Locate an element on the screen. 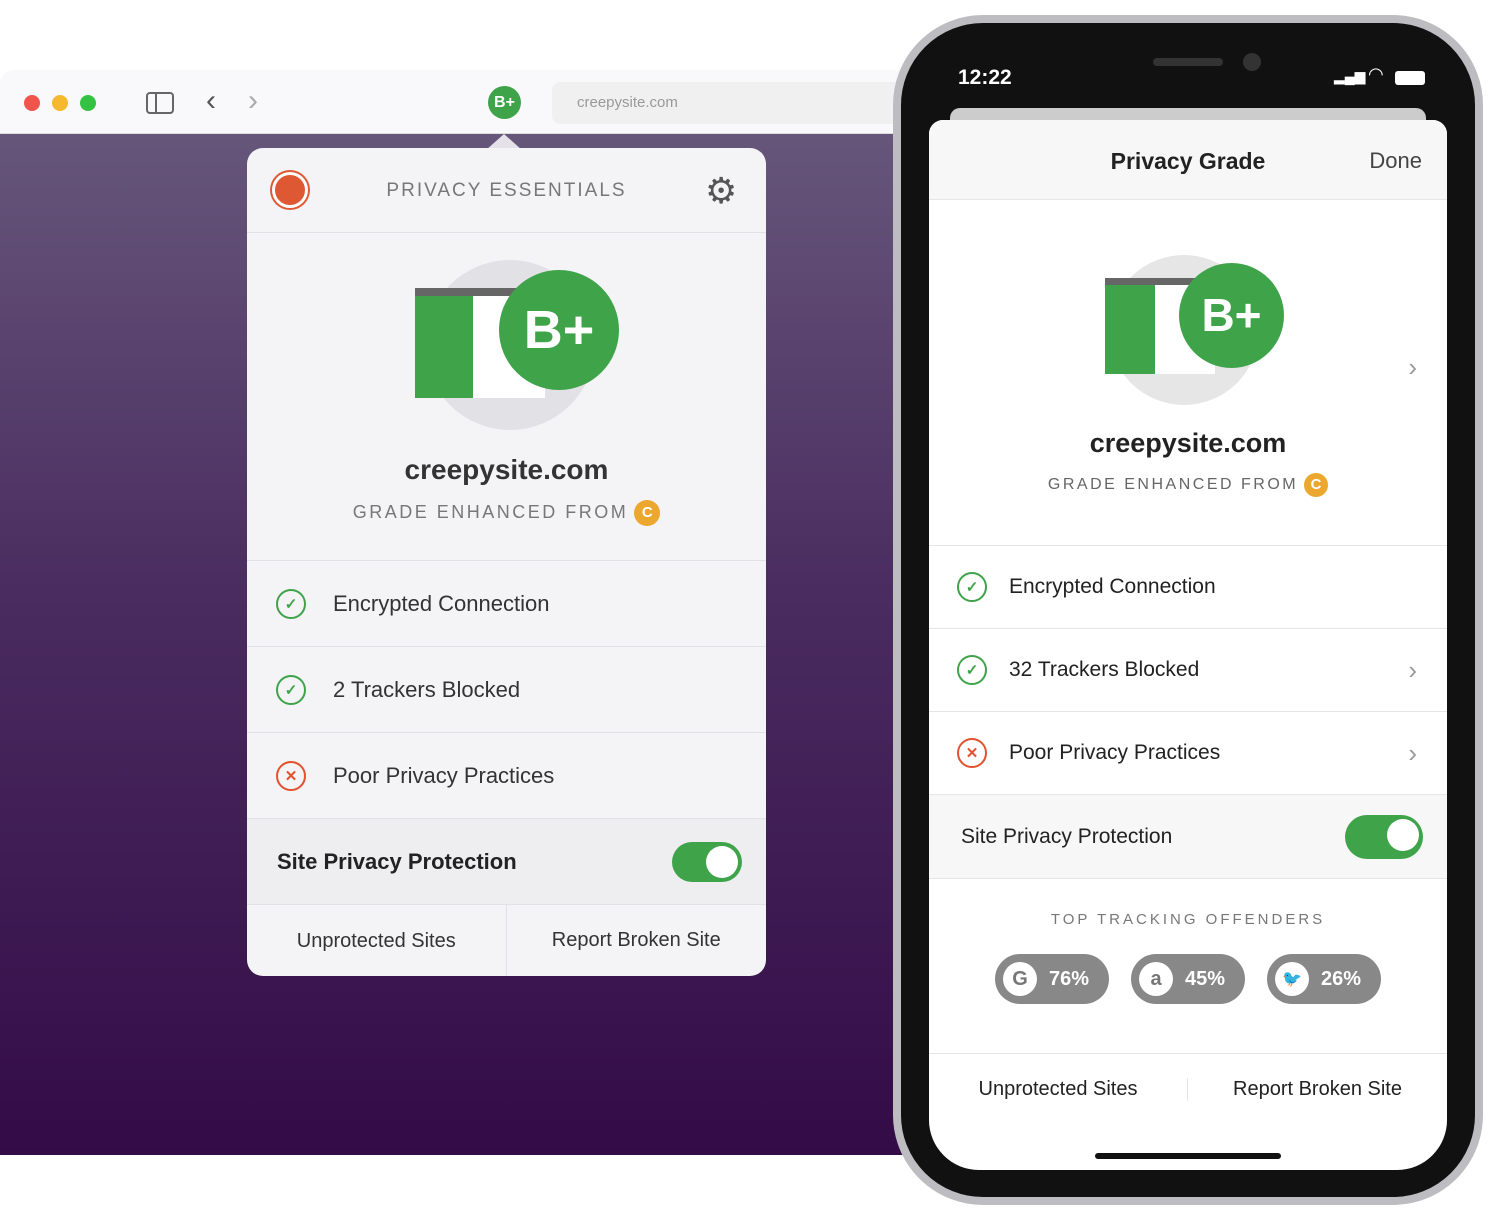  wifi-icon: ◠ is located at coordinates (1376, 74).